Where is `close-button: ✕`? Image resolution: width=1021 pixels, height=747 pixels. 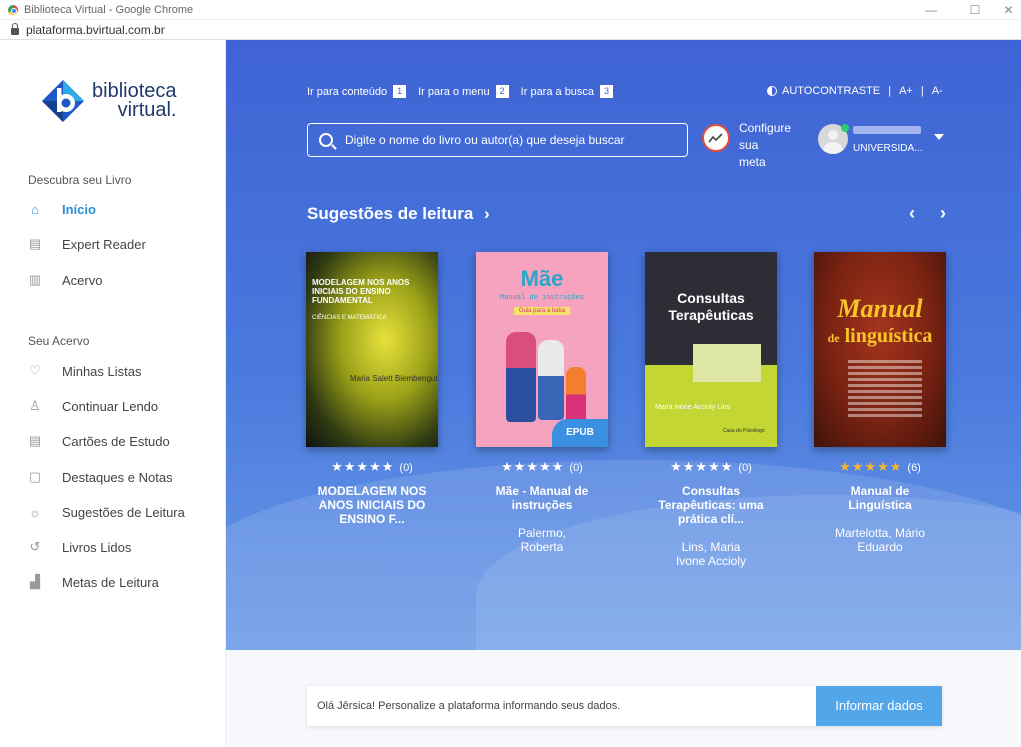 close-button: ✕ is located at coordinates (1008, 10).